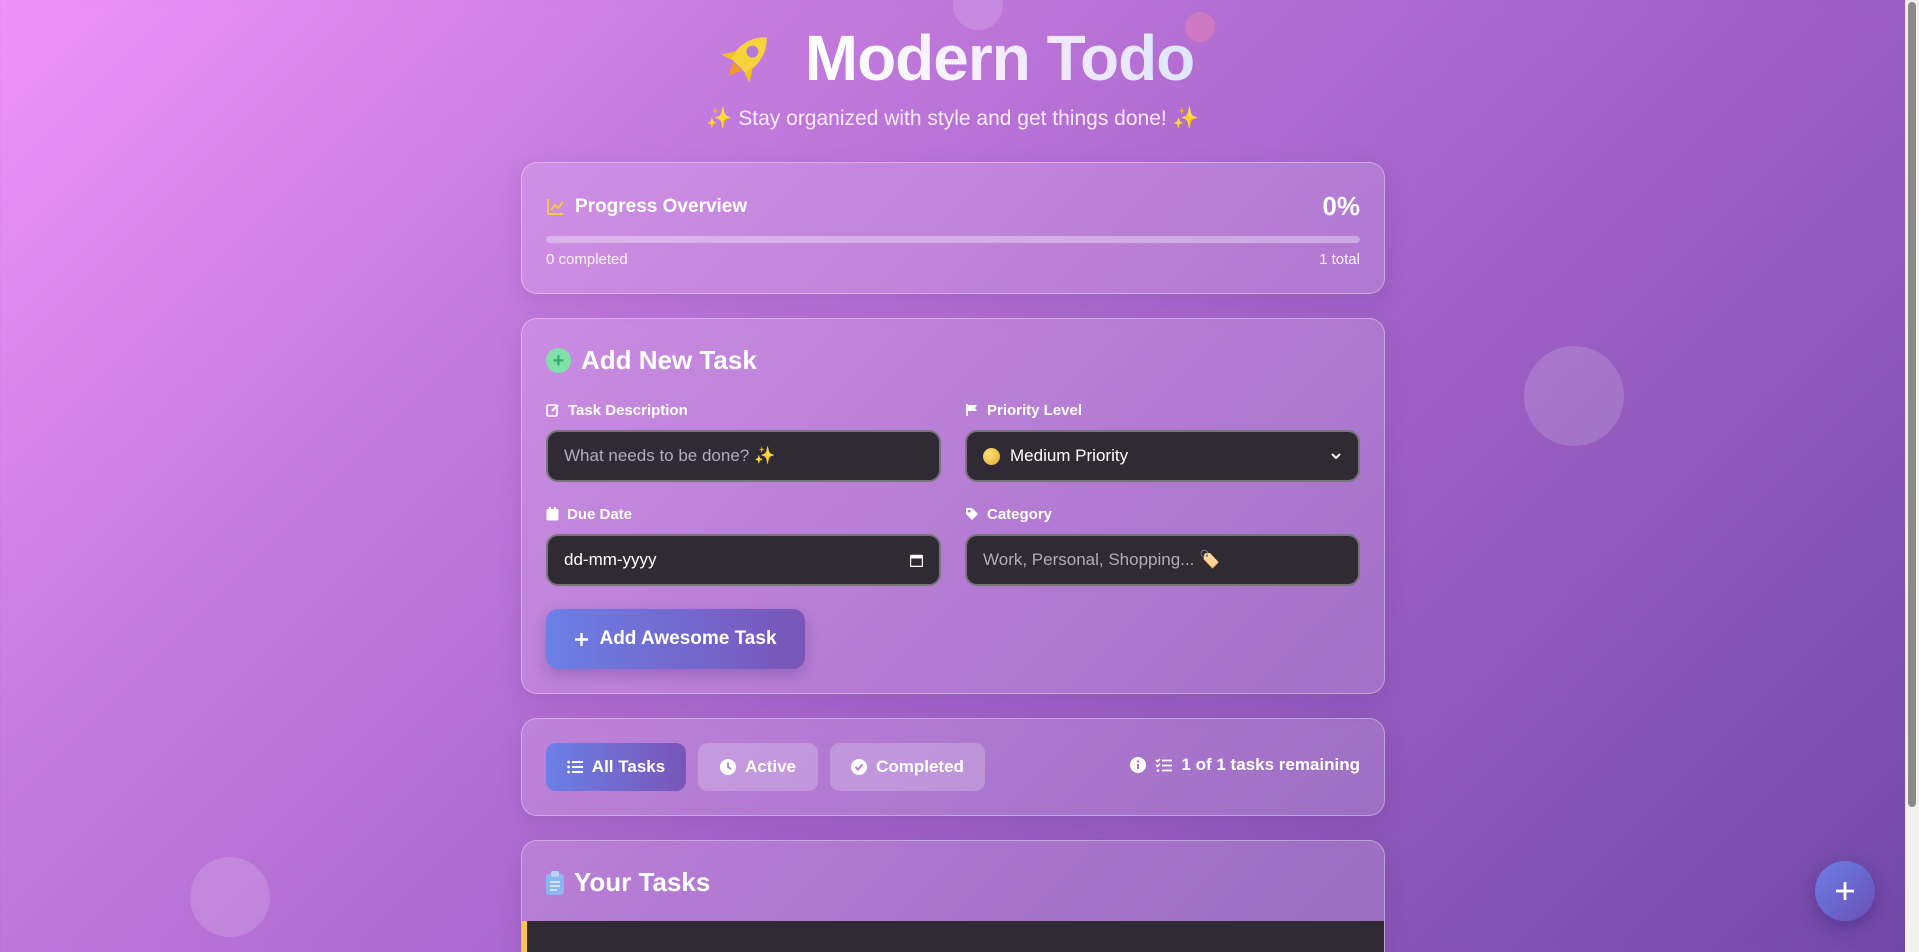 Image resolution: width=1919 pixels, height=952 pixels. What do you see at coordinates (953, 206) in the screenshot?
I see `progress-header: Progress Overview 0%` at bounding box center [953, 206].